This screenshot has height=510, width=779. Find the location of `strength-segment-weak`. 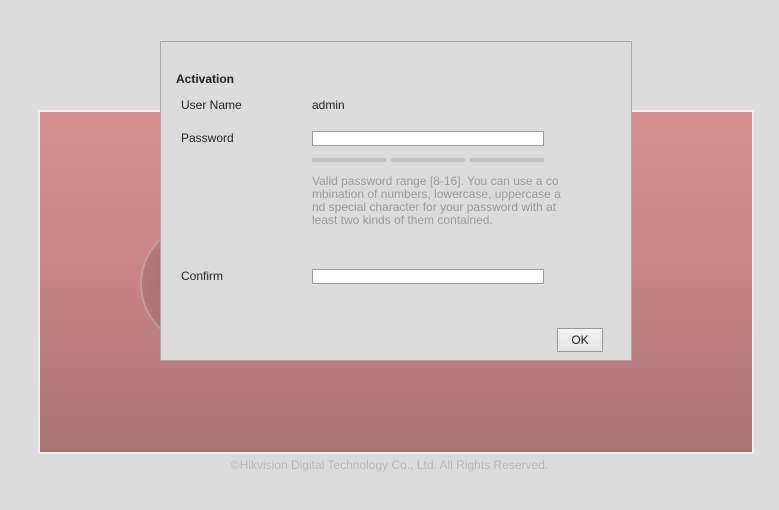

strength-segment-weak is located at coordinates (349, 160).